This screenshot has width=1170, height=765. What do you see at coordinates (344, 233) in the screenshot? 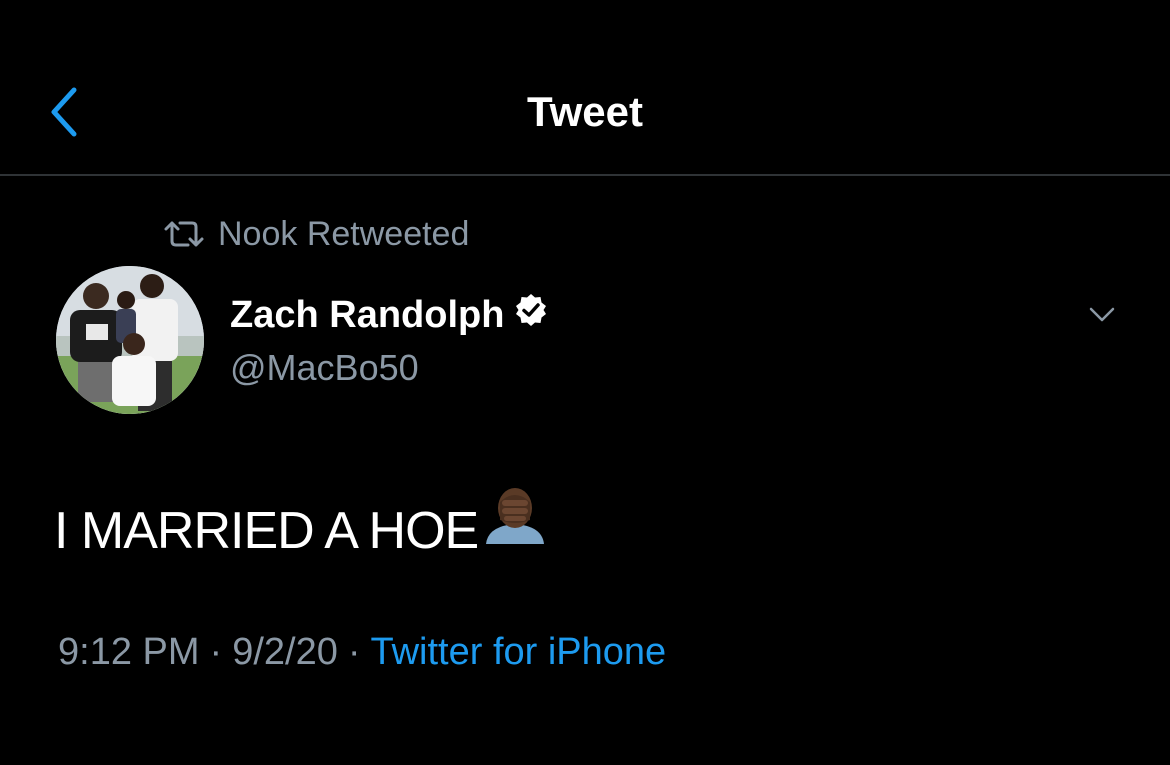
I see `retweet-label: Nook Retweeted` at bounding box center [344, 233].